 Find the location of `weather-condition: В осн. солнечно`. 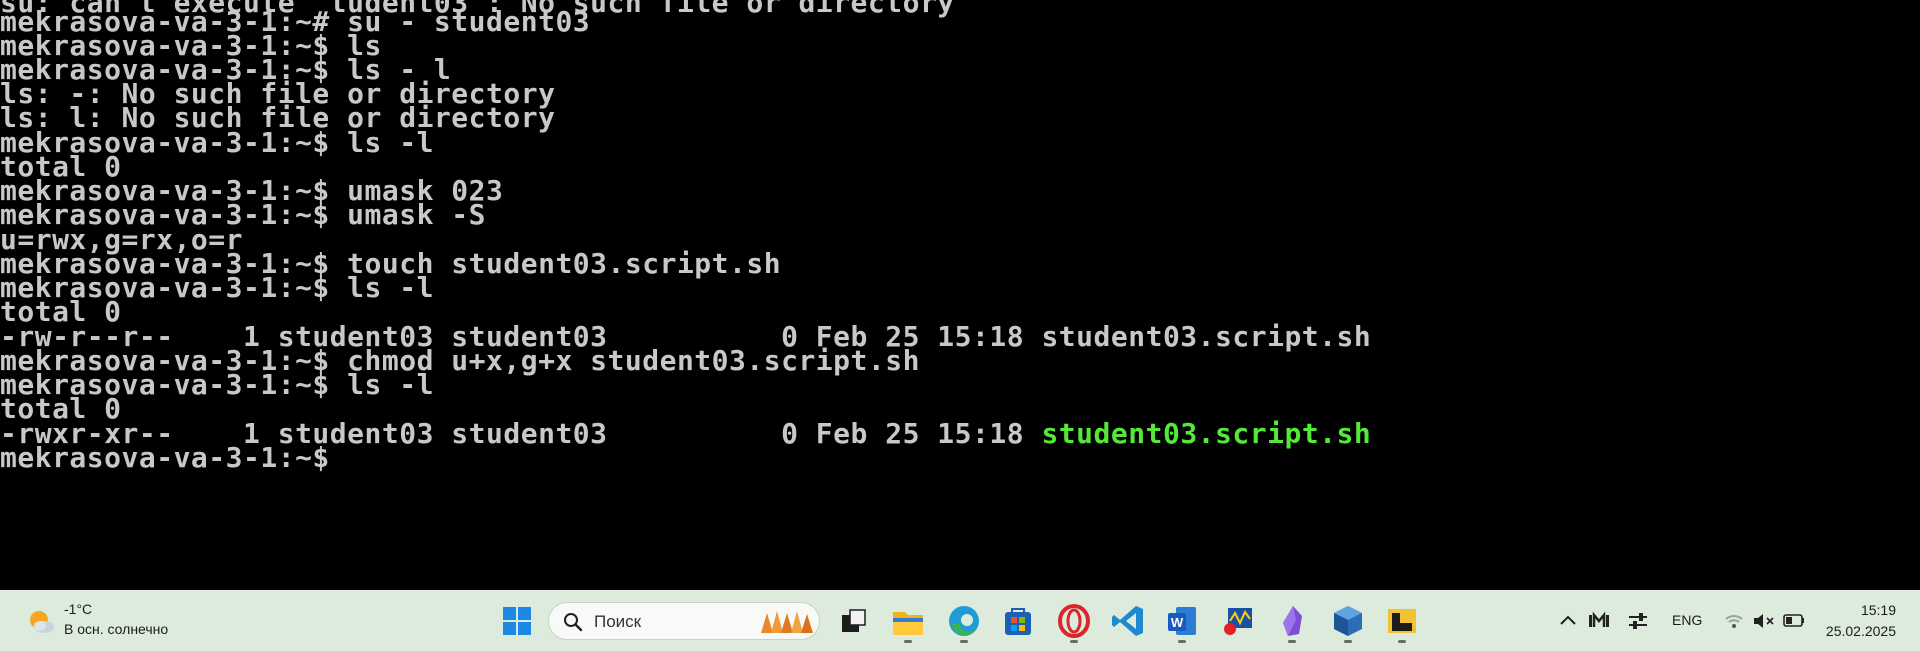

weather-condition: В осн. солнечно is located at coordinates (116, 629).